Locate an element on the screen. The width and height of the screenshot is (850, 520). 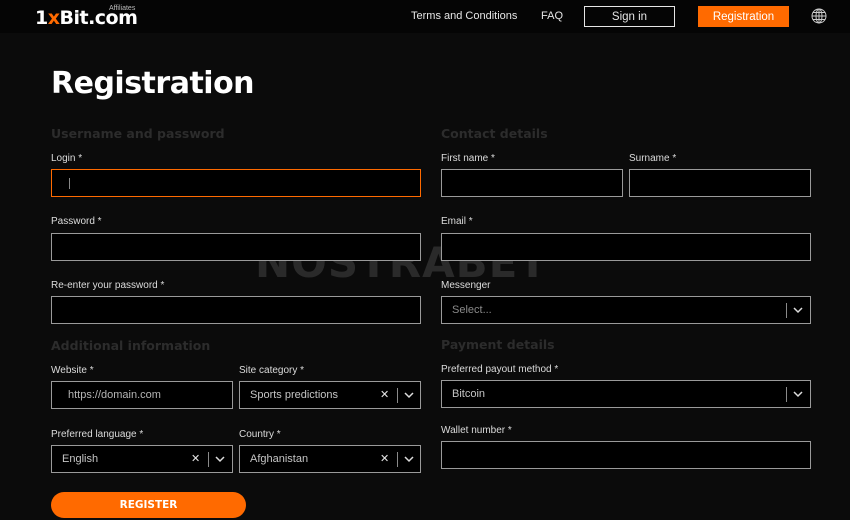
globe-icon is located at coordinates (819, 16).